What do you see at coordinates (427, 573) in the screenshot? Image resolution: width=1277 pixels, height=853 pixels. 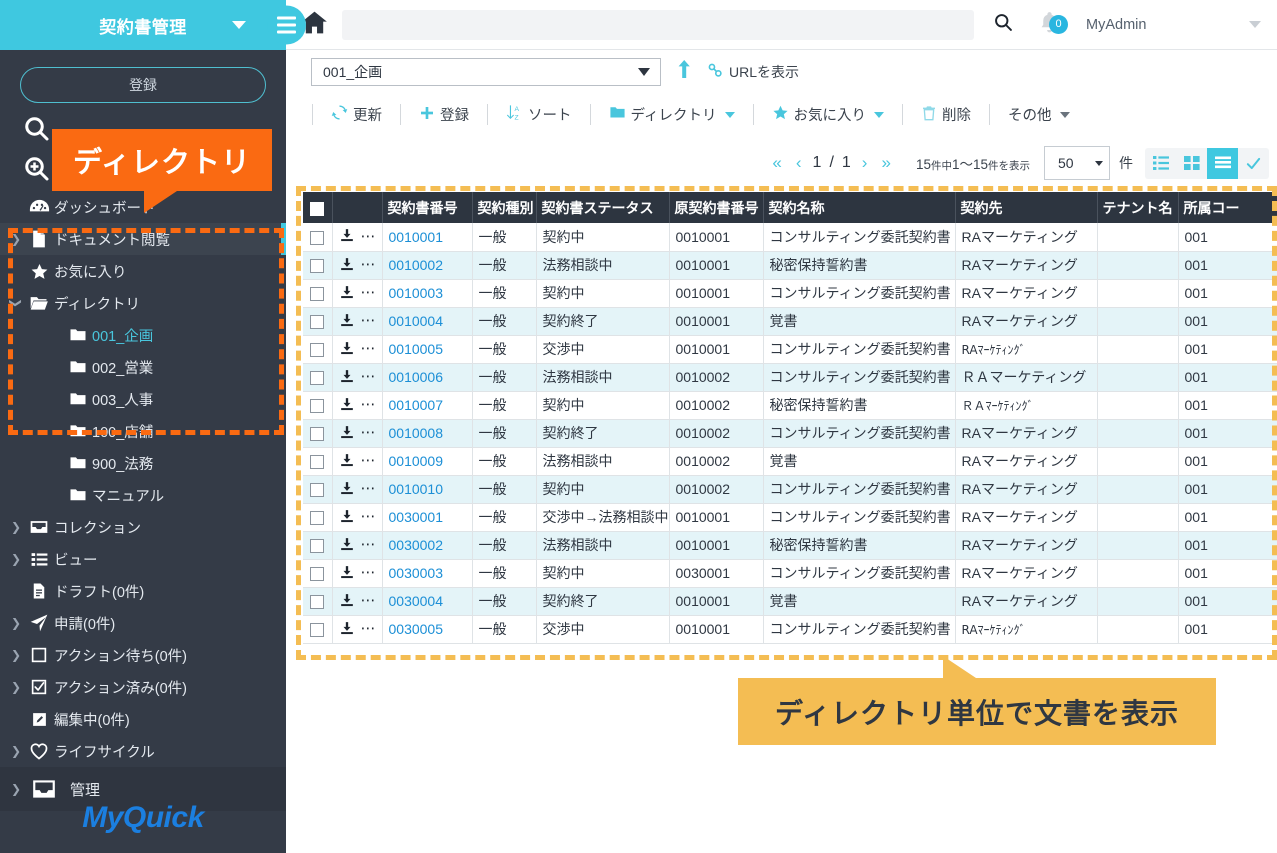 I see `cell-contract-no: 0030003` at bounding box center [427, 573].